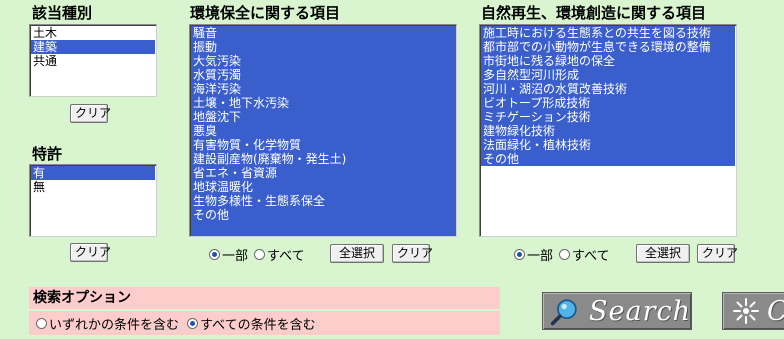  Describe the element at coordinates (235, 256) in the screenshot. I see `environment-partial-label: 一部` at that location.